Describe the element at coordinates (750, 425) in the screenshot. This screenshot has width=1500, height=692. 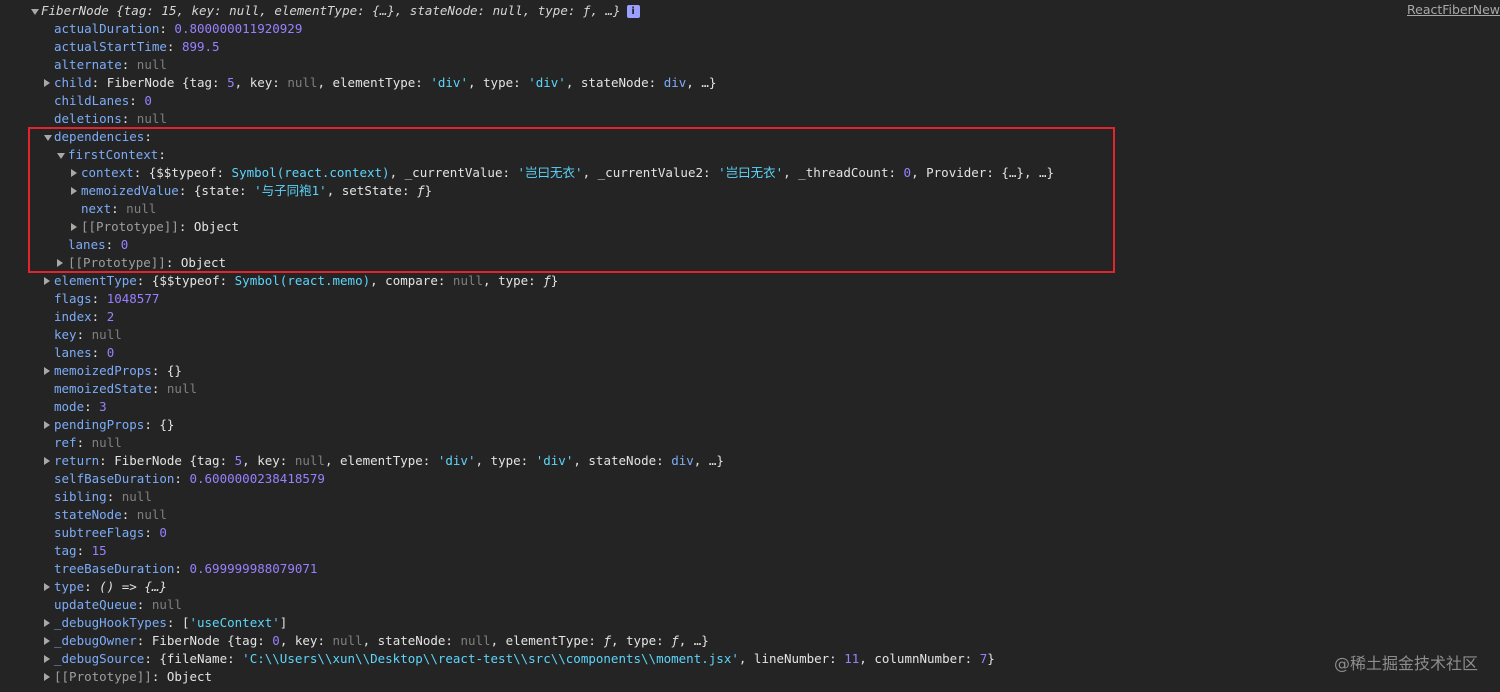
I see `tree-row: pendingProps: {}` at that location.